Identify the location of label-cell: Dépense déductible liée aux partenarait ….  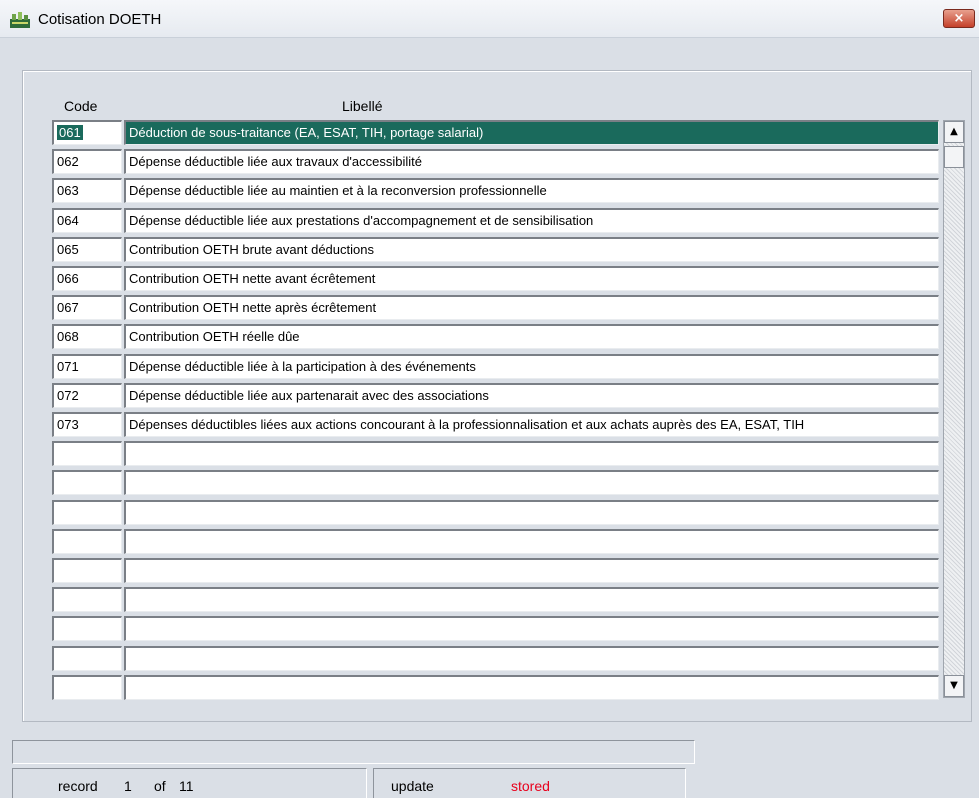
(531, 395).